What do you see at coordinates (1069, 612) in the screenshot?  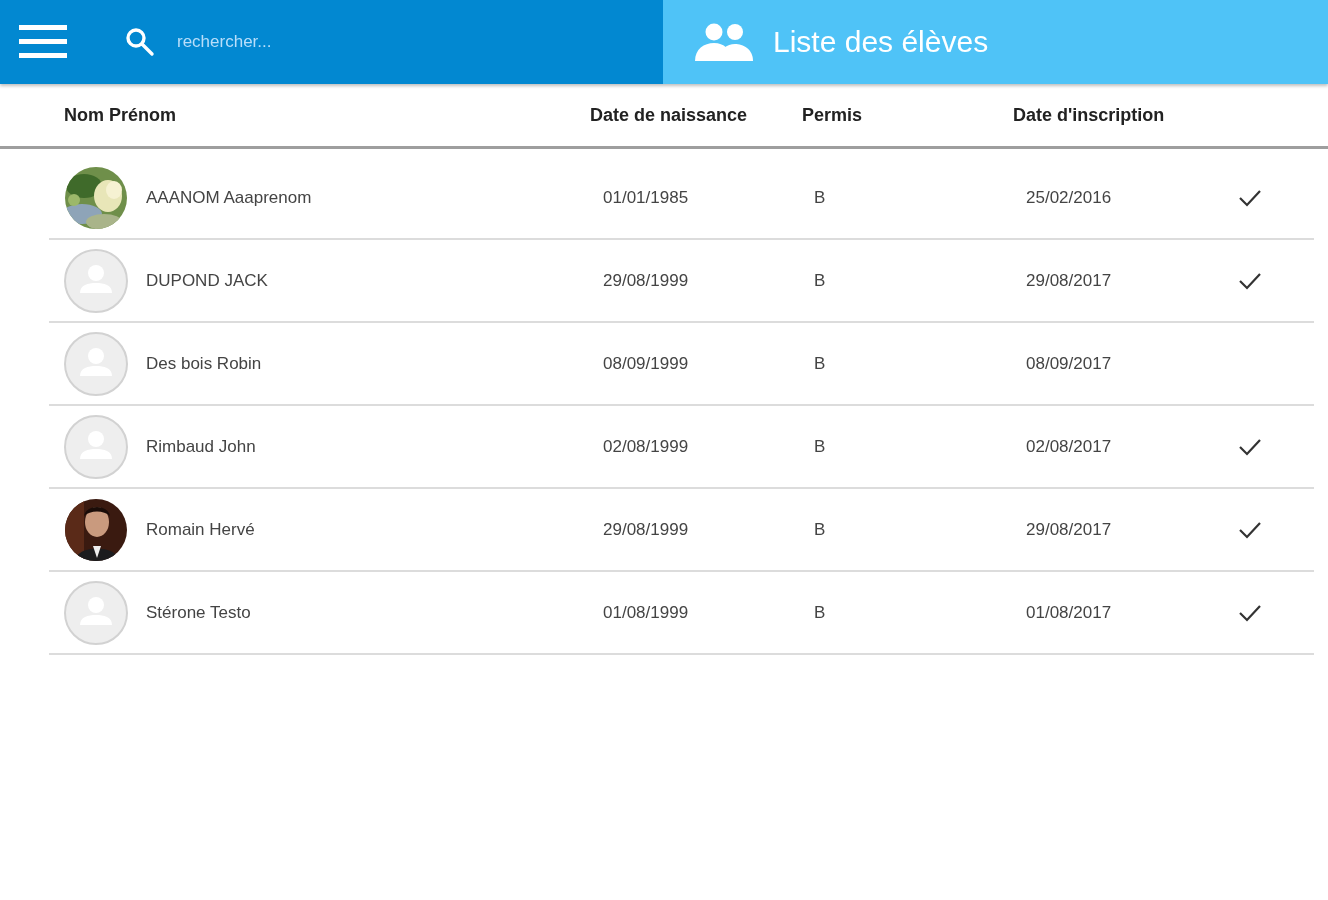 I see `registration-date: 01/08/2017` at bounding box center [1069, 612].